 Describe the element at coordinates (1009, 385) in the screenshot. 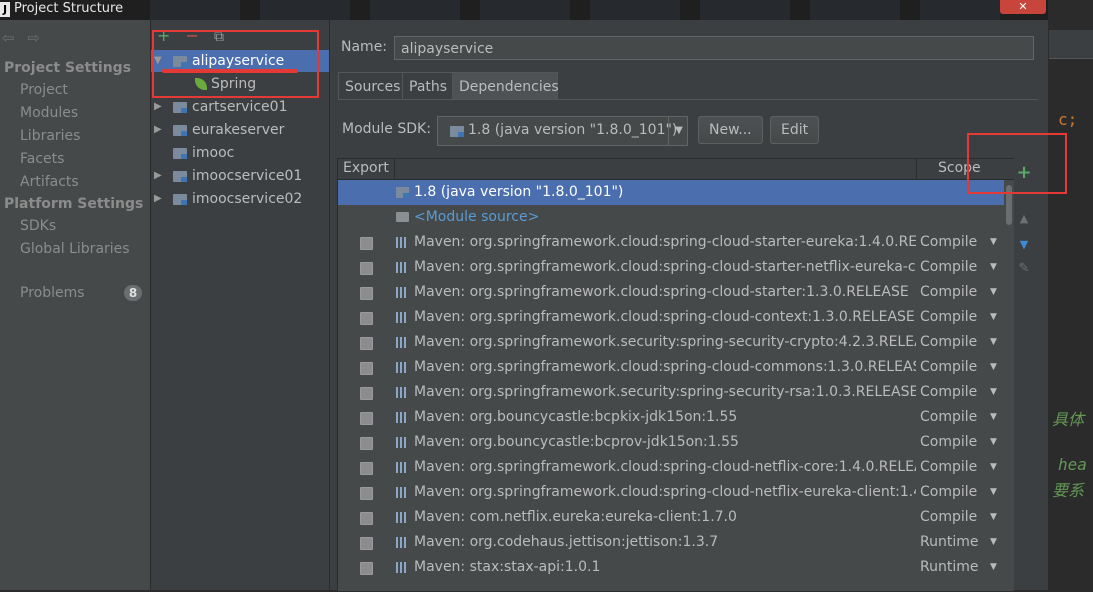

I see `table-scrollbar` at that location.